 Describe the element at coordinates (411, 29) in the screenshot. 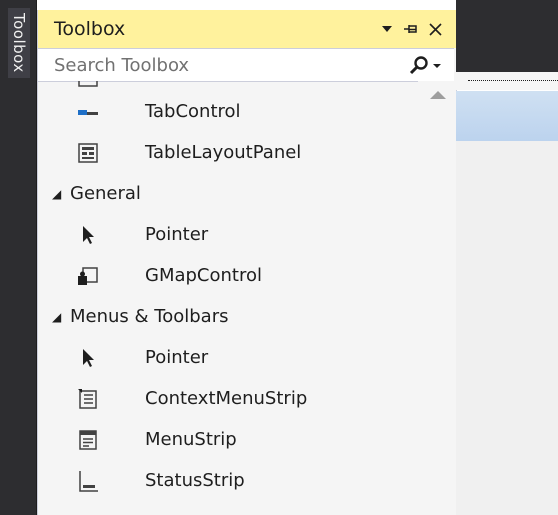

I see `pin-icon` at that location.